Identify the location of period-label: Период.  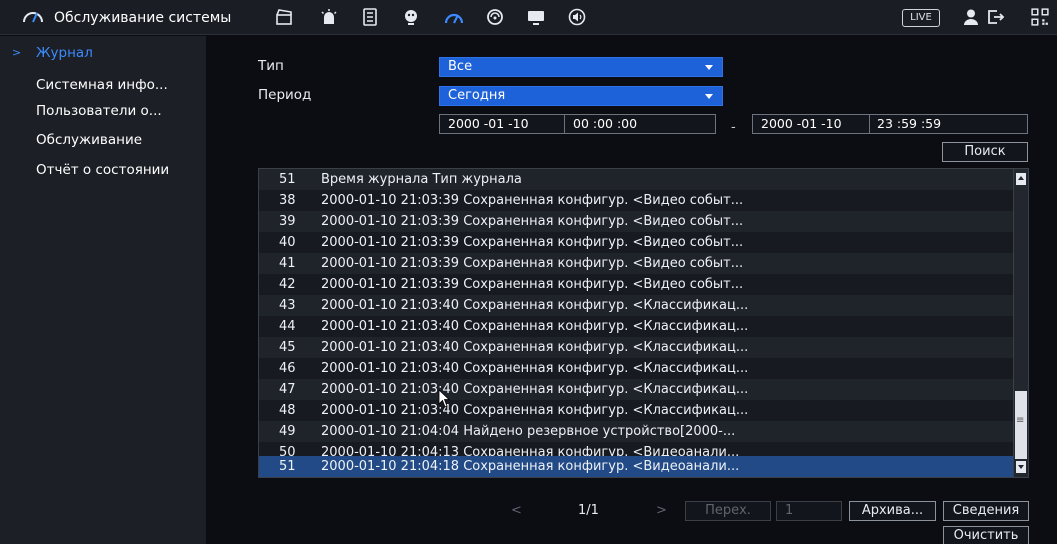
(285, 95).